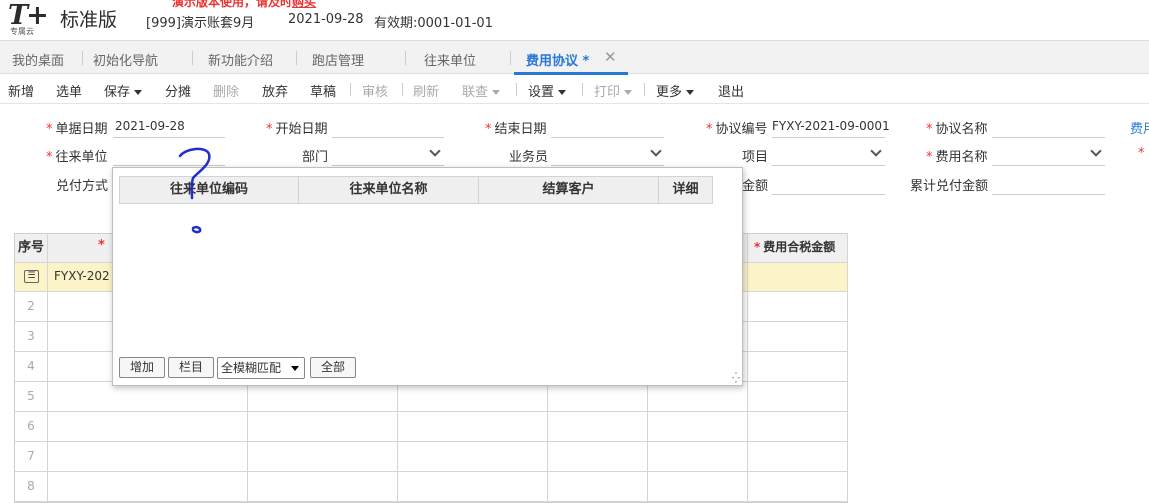  Describe the element at coordinates (388, 137) in the screenshot. I see `start-date-field` at that location.